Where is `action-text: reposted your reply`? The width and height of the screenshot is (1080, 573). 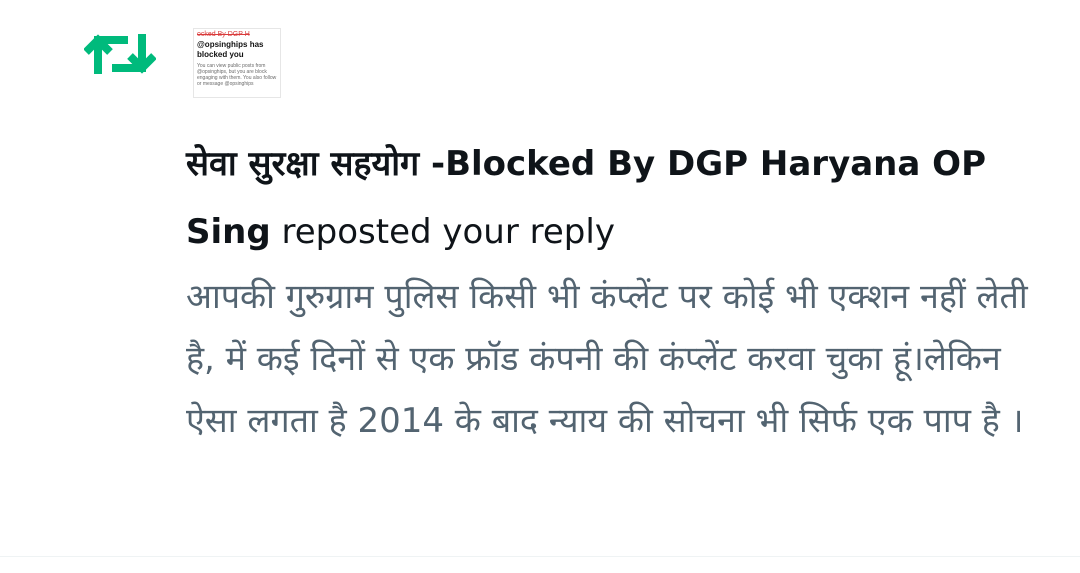
action-text: reposted your reply is located at coordinates (442, 232).